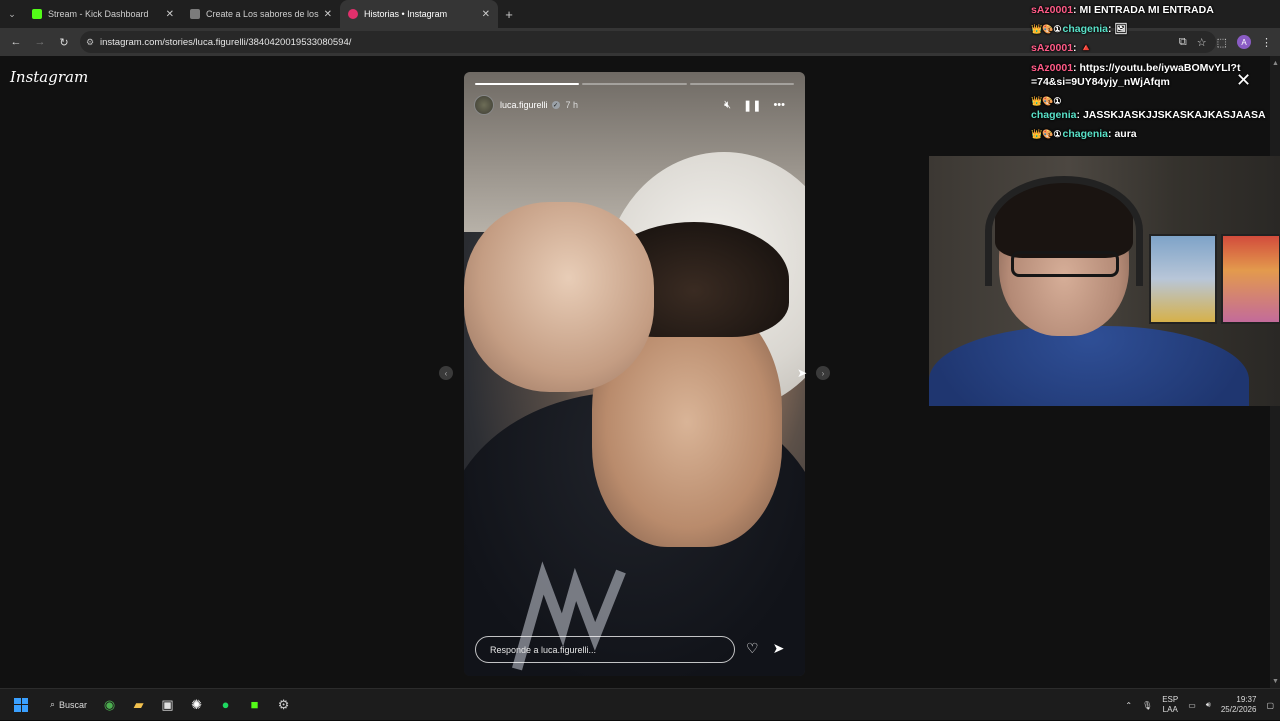  I want to click on reload-icon: ↻, so click(64, 42).